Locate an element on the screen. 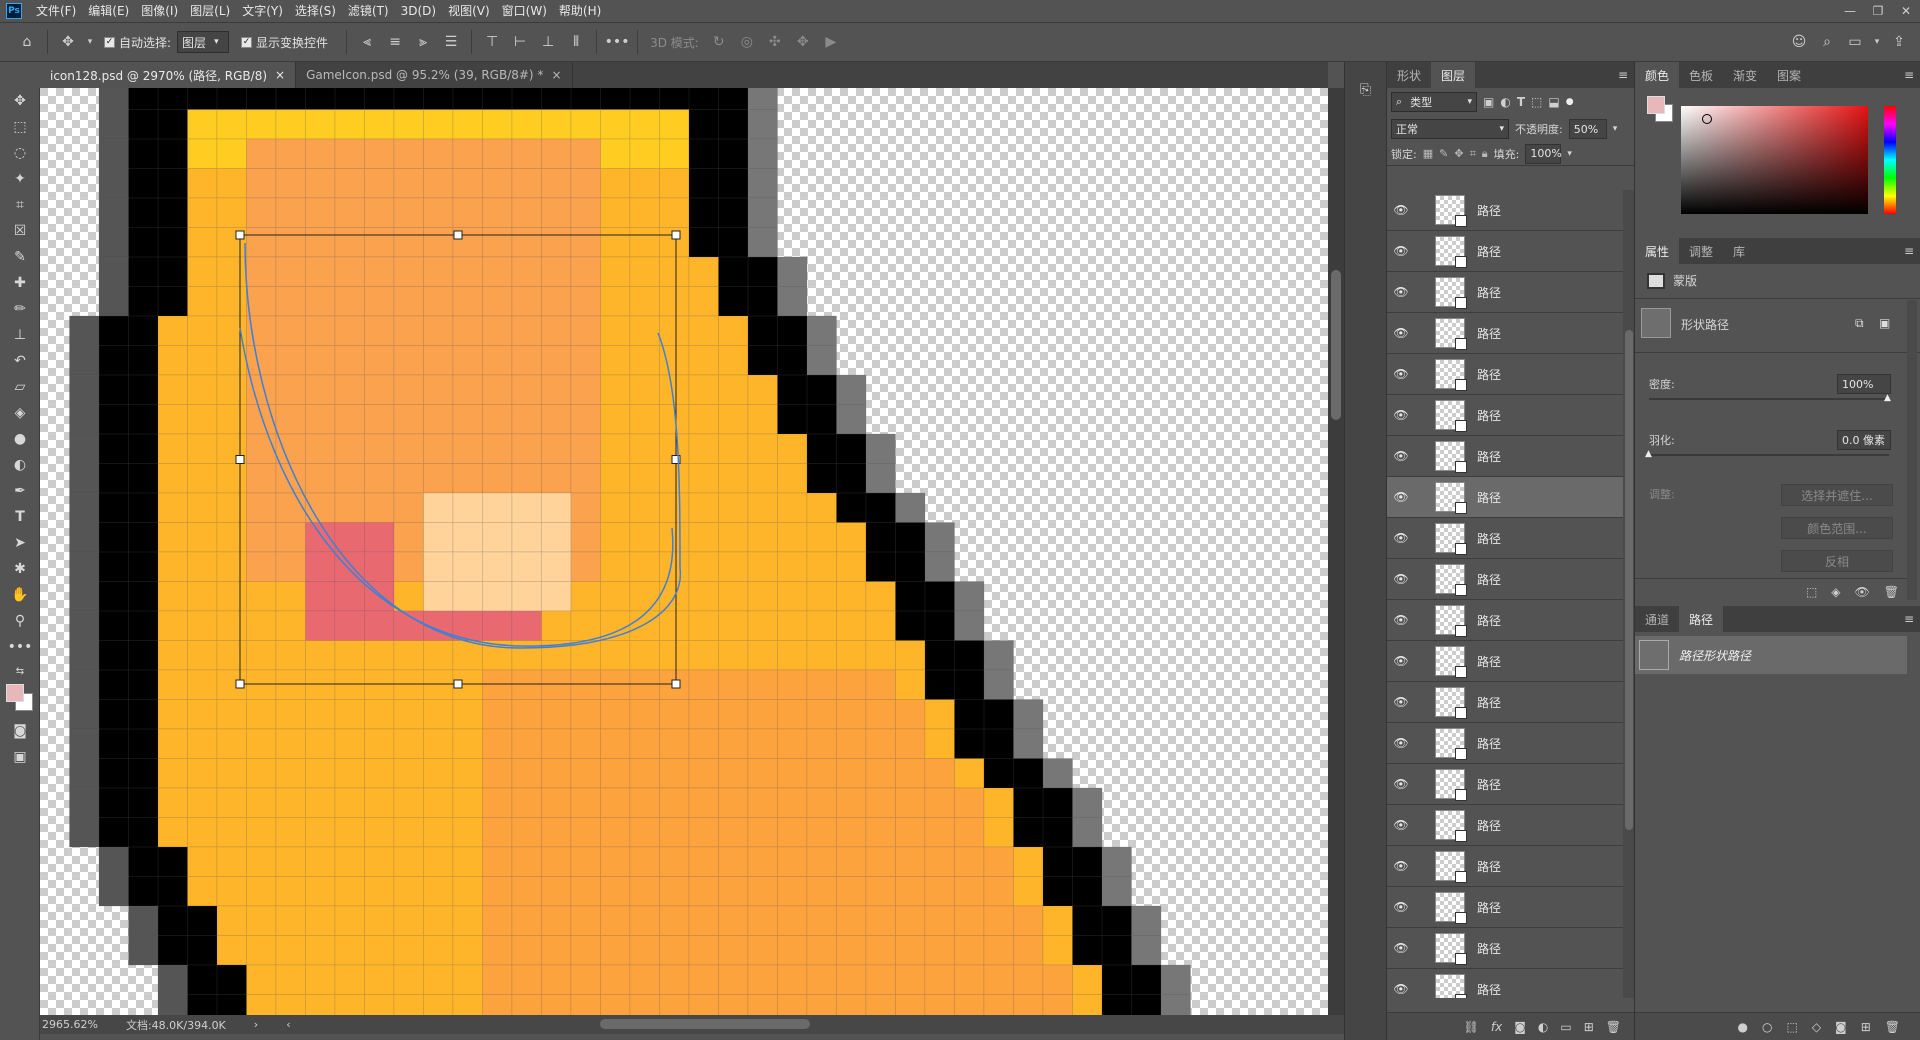  link-layers-icon: ⛓ is located at coordinates (1471, 1027).